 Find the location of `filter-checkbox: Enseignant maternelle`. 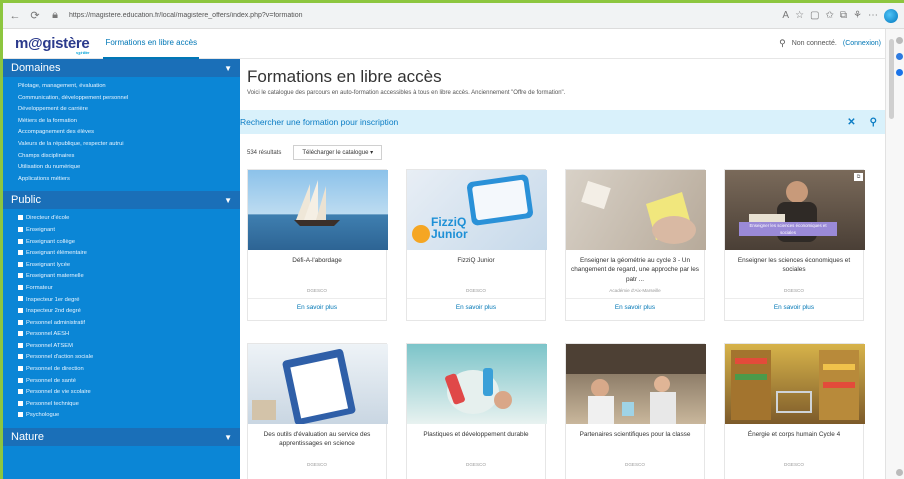

filter-checkbox: Enseignant maternelle is located at coordinates (125, 277).